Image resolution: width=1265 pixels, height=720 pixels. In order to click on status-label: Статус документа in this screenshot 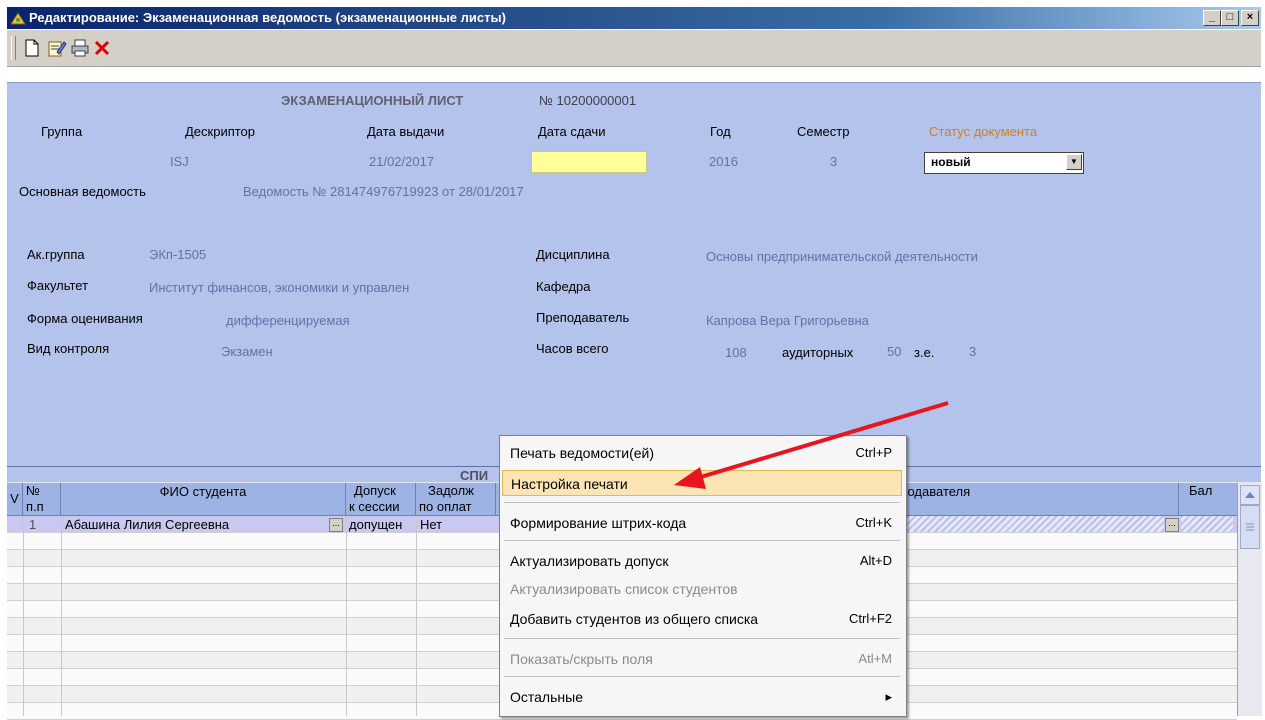, I will do `click(983, 131)`.